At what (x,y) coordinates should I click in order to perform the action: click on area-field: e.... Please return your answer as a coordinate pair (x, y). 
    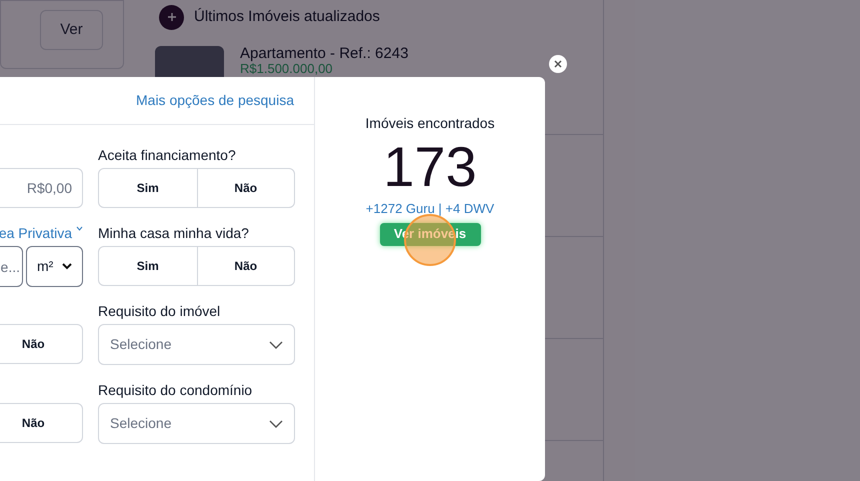
    Looking at the image, I should click on (11, 266).